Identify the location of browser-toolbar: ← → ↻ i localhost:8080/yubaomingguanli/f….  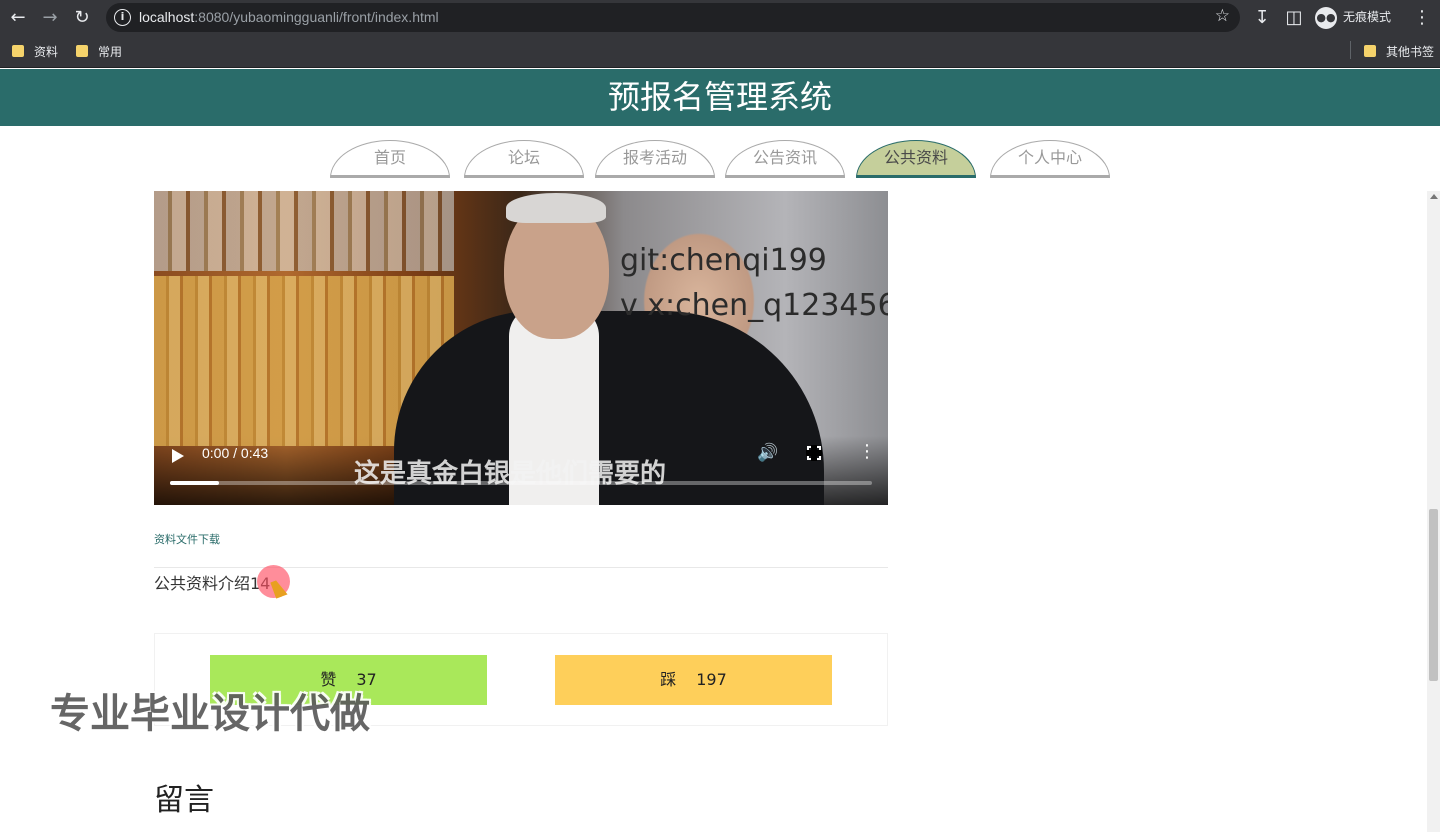
(720, 17).